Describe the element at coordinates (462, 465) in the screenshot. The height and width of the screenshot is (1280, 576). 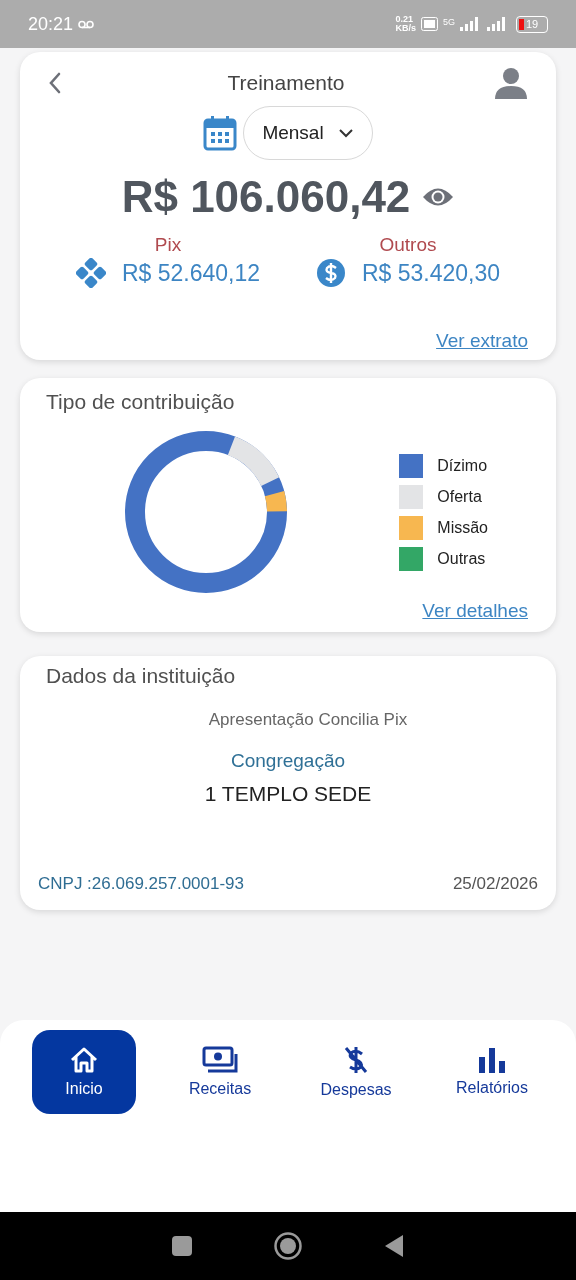
I see `legend-label: Dízimo` at that location.